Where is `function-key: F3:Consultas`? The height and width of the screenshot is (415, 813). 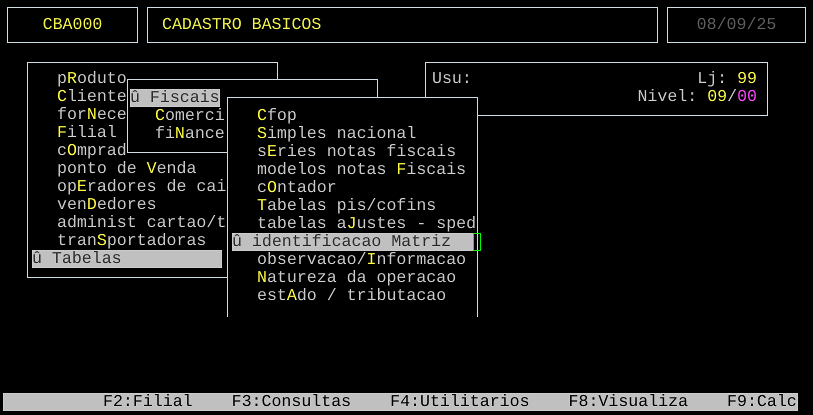 function-key: F3:Consultas is located at coordinates (292, 402).